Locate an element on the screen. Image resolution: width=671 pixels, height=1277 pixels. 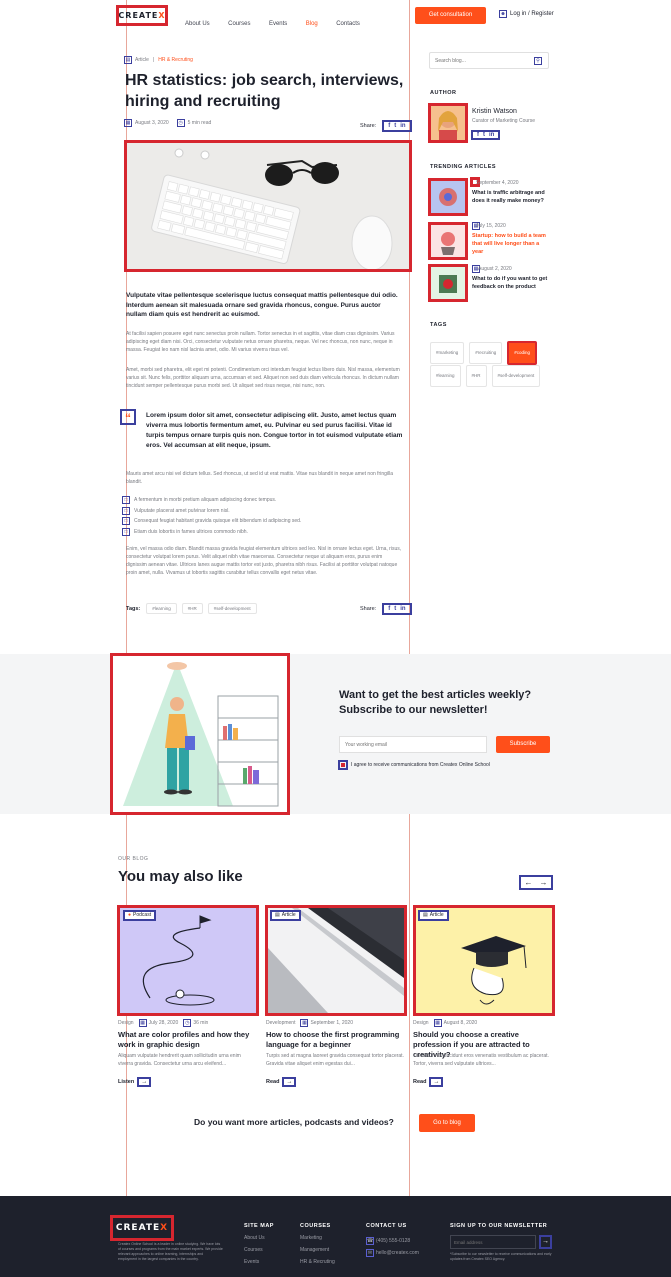
article-meta: ▤ Article | HR & Recruting is located at coordinates (158, 60).